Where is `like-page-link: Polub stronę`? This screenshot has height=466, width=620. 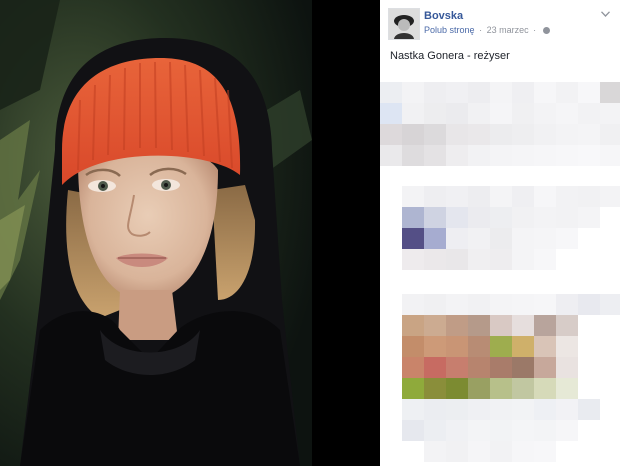 like-page-link: Polub stronę is located at coordinates (449, 30).